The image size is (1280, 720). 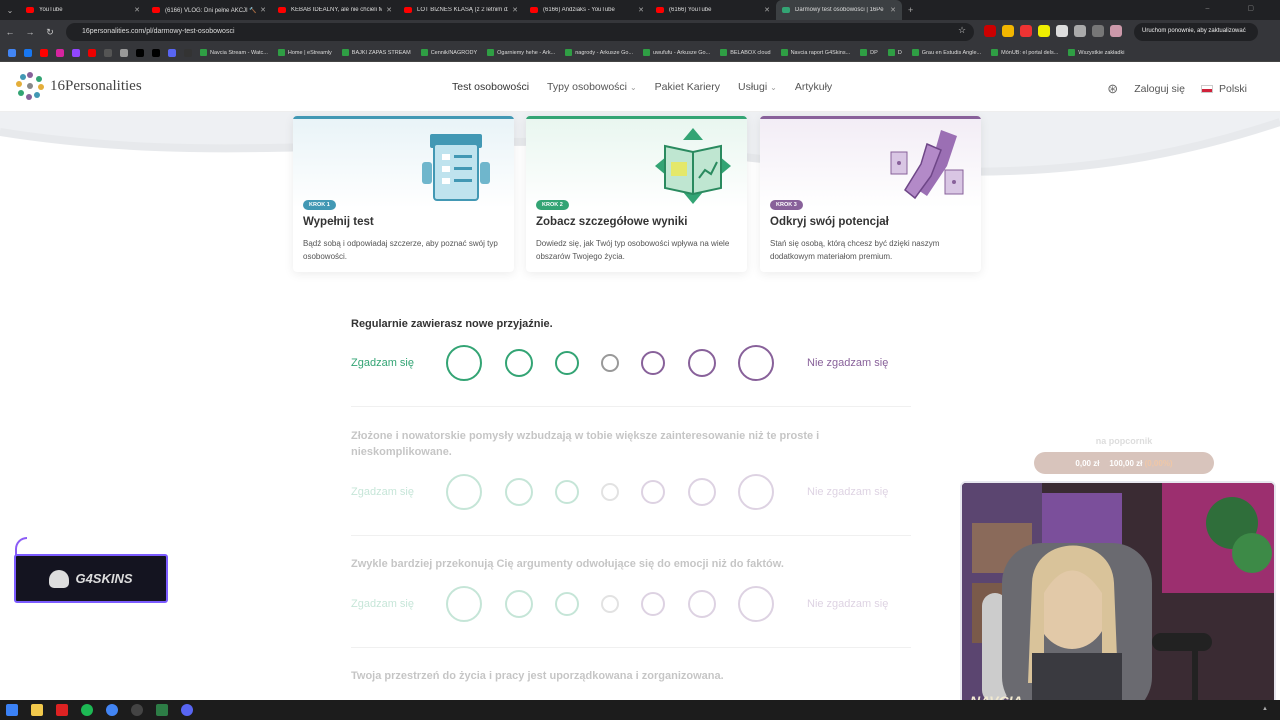 I want to click on browser-tab: (6166) YouTube ✕, so click(x=713, y=10).